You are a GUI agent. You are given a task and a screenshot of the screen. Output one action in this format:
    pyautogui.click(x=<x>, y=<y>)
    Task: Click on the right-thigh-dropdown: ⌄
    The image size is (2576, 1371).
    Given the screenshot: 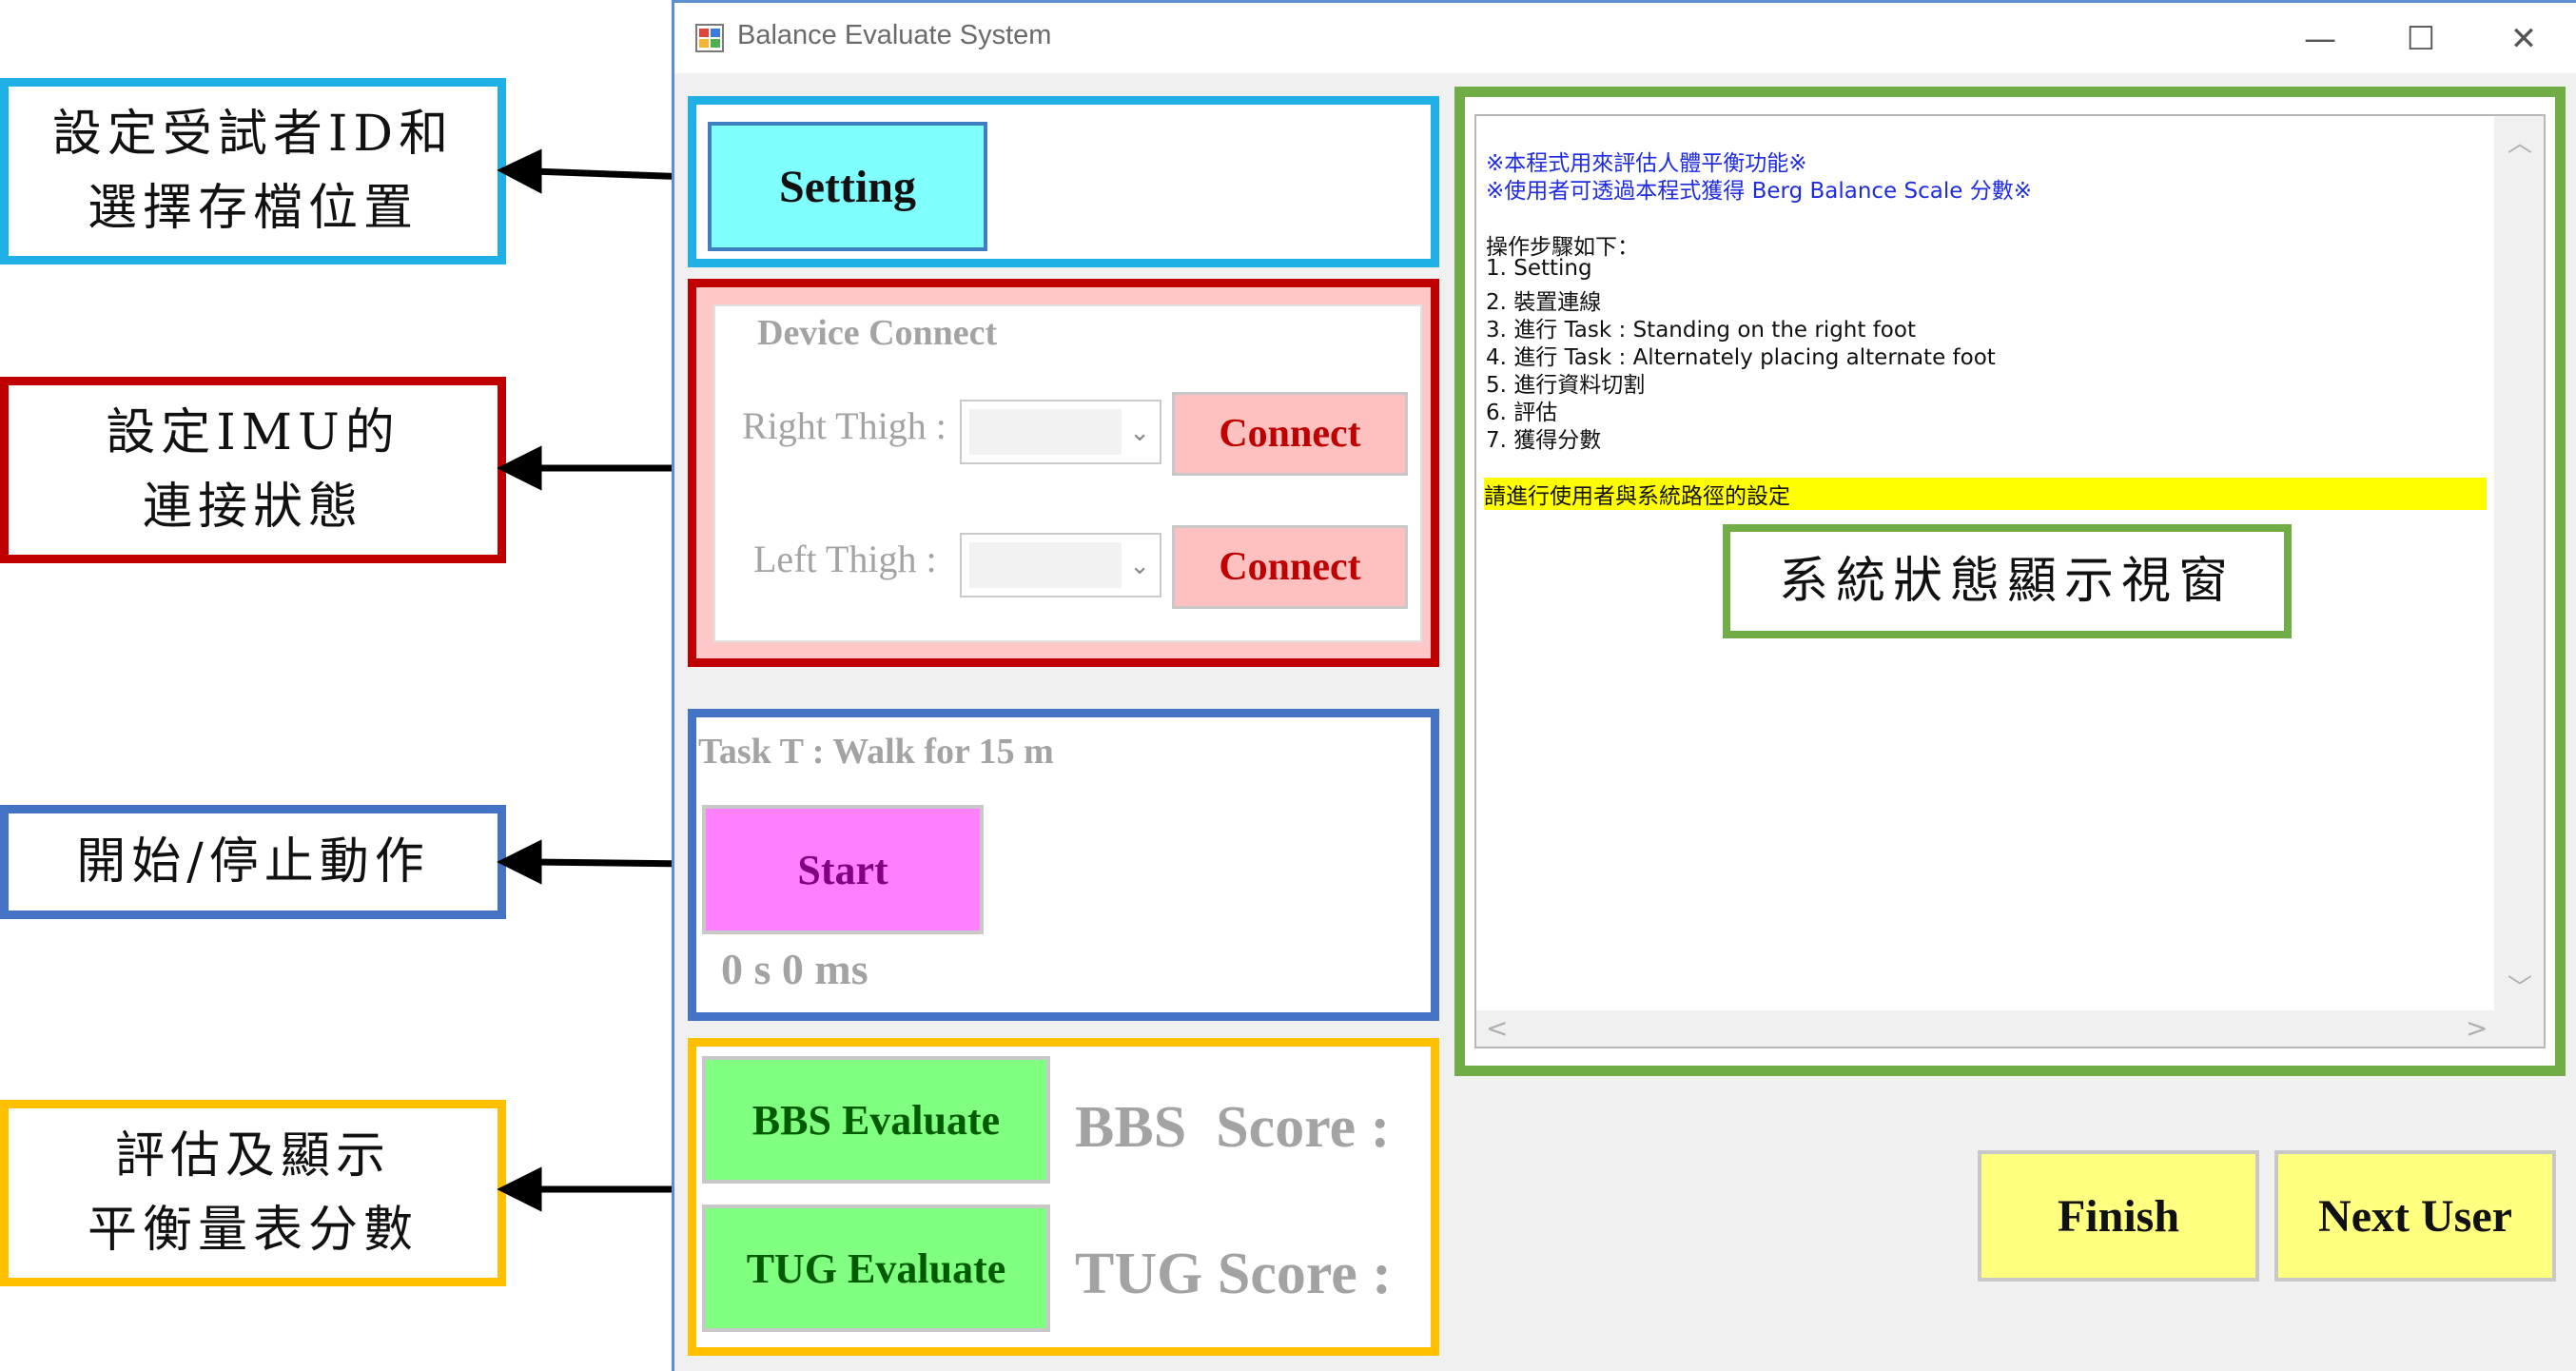 What is the action you would take?
    pyautogui.click(x=1061, y=432)
    